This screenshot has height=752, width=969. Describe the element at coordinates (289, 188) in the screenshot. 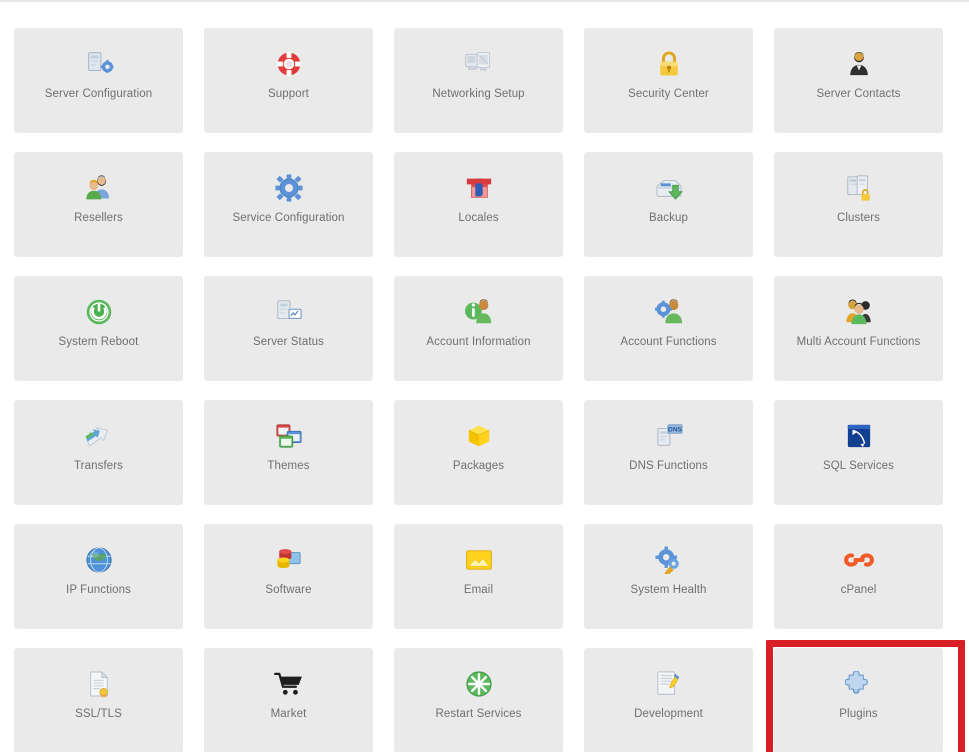

I see `blue-gear-icon` at that location.